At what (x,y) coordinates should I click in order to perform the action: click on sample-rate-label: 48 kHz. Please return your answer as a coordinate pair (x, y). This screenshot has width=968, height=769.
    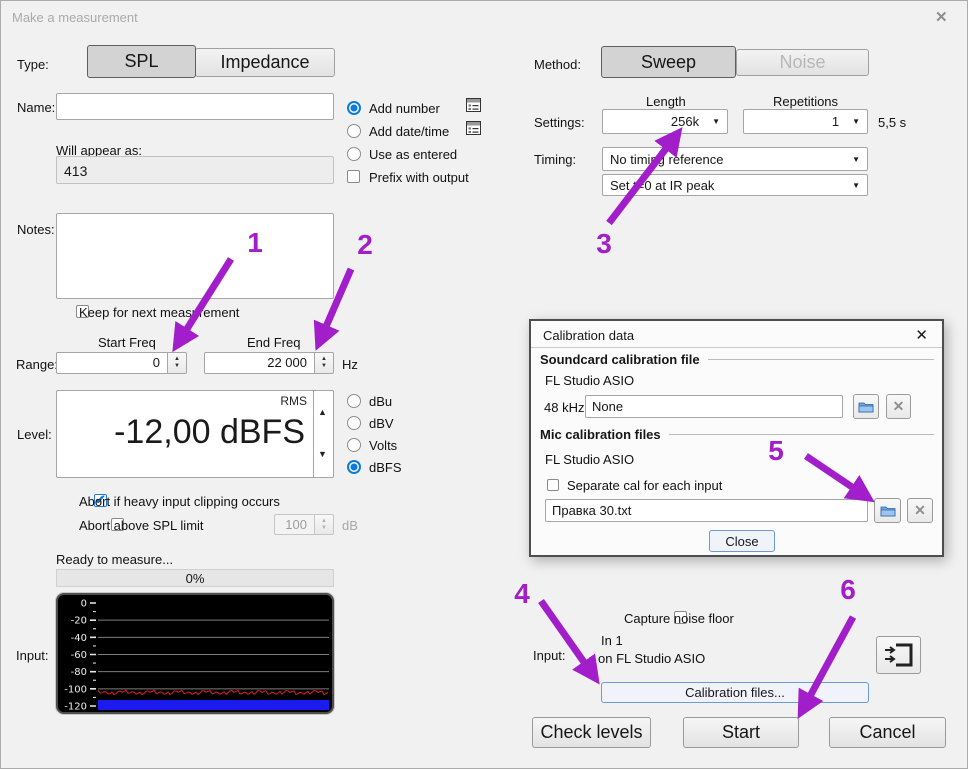
    Looking at the image, I should click on (564, 407).